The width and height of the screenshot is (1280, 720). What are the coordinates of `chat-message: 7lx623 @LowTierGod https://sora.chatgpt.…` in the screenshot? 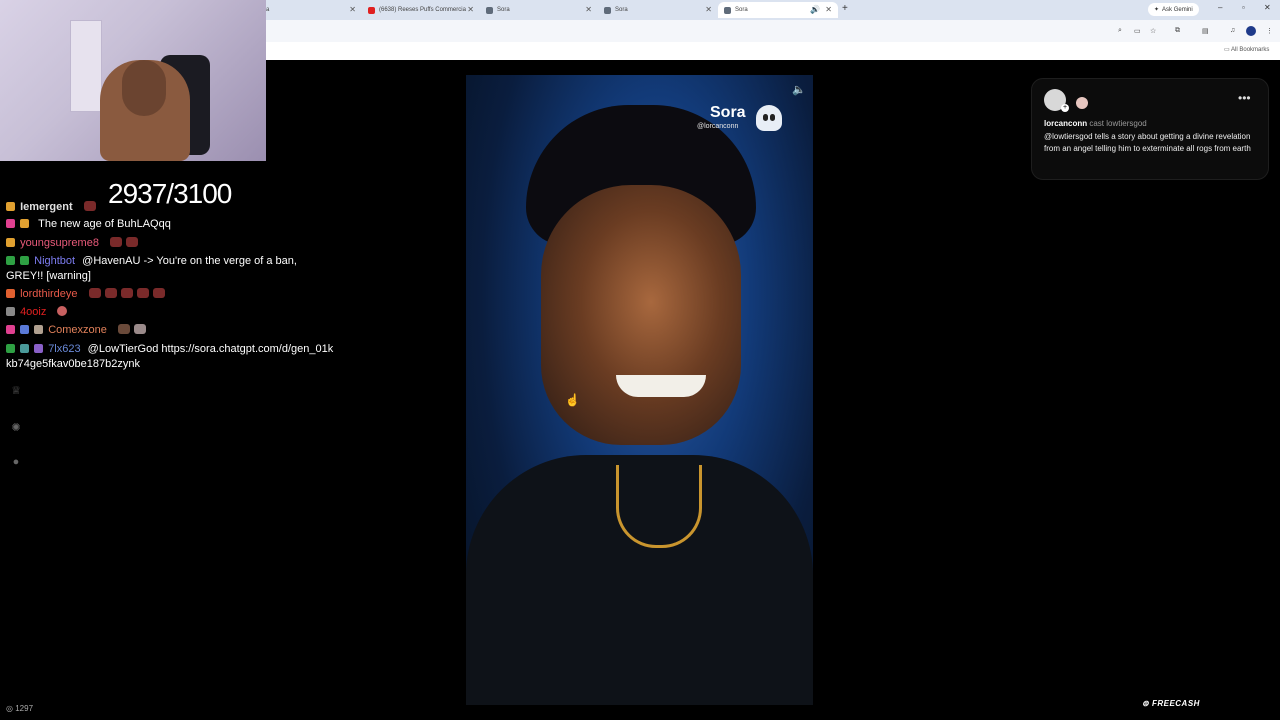 It's located at (171, 357).